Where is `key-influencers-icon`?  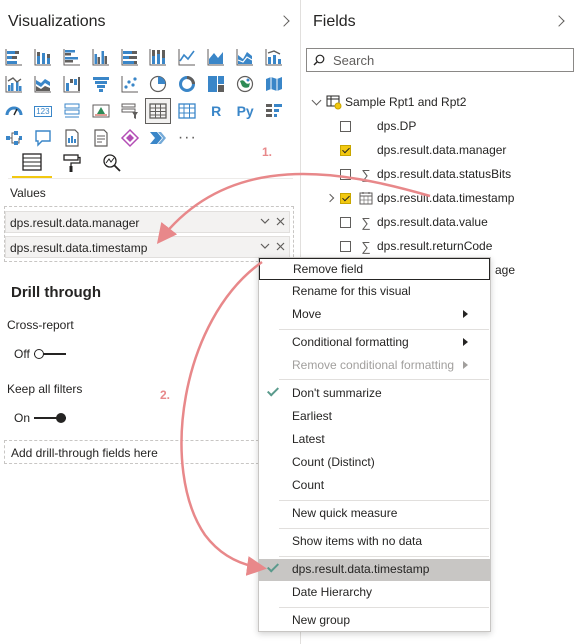 key-influencers-icon is located at coordinates (274, 111).